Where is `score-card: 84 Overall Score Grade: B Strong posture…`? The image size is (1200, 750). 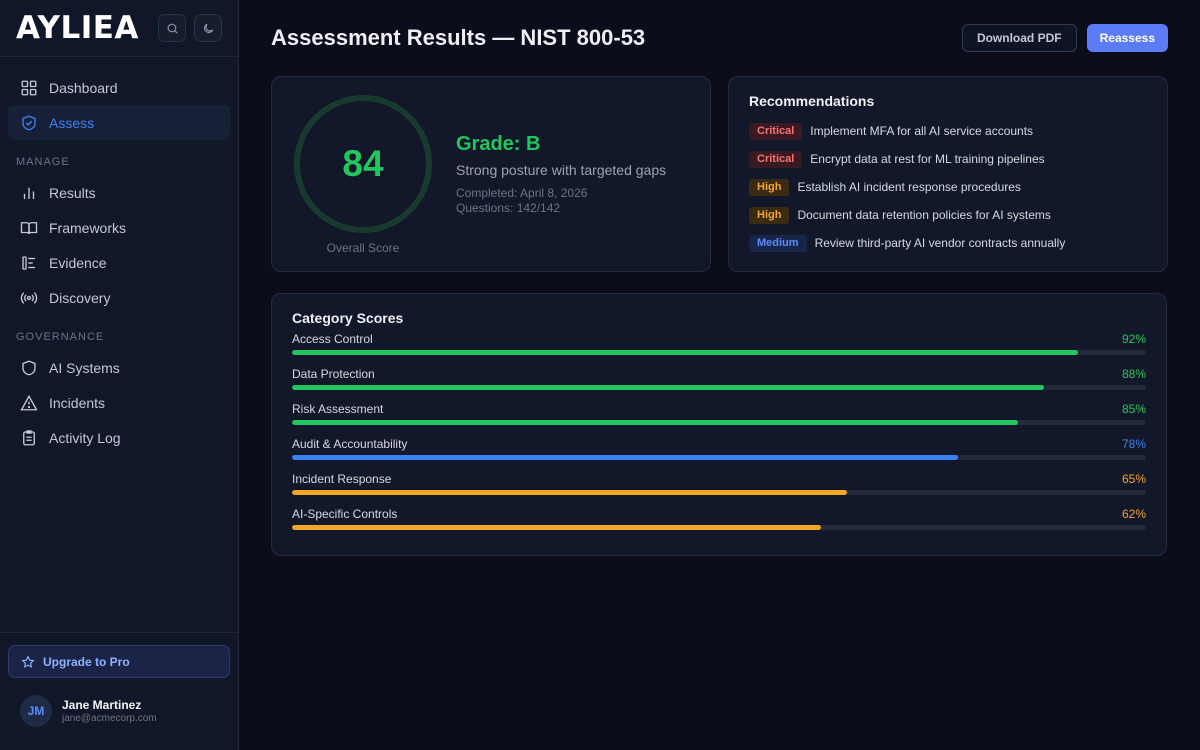 score-card: 84 Overall Score Grade: B Strong posture… is located at coordinates (491, 174).